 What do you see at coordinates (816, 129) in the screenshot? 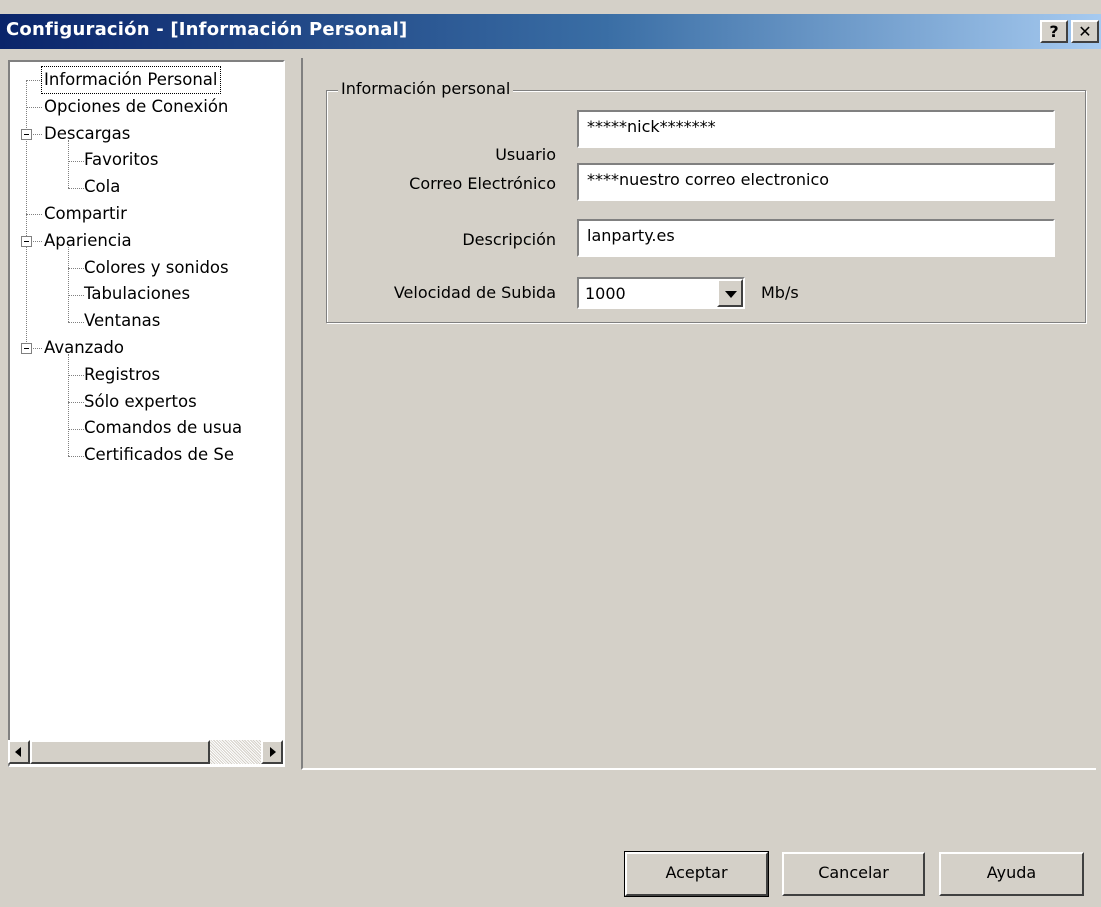
I see `user-input: *****nick*******` at bounding box center [816, 129].